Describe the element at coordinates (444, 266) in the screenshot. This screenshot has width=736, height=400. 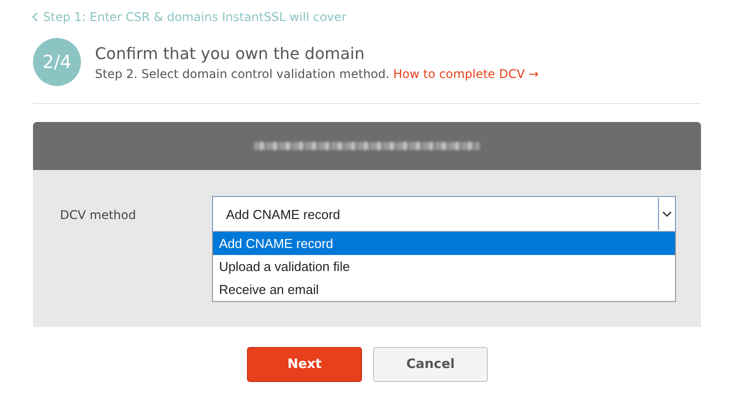
I see `dropdown-option: Upload a validation file` at that location.